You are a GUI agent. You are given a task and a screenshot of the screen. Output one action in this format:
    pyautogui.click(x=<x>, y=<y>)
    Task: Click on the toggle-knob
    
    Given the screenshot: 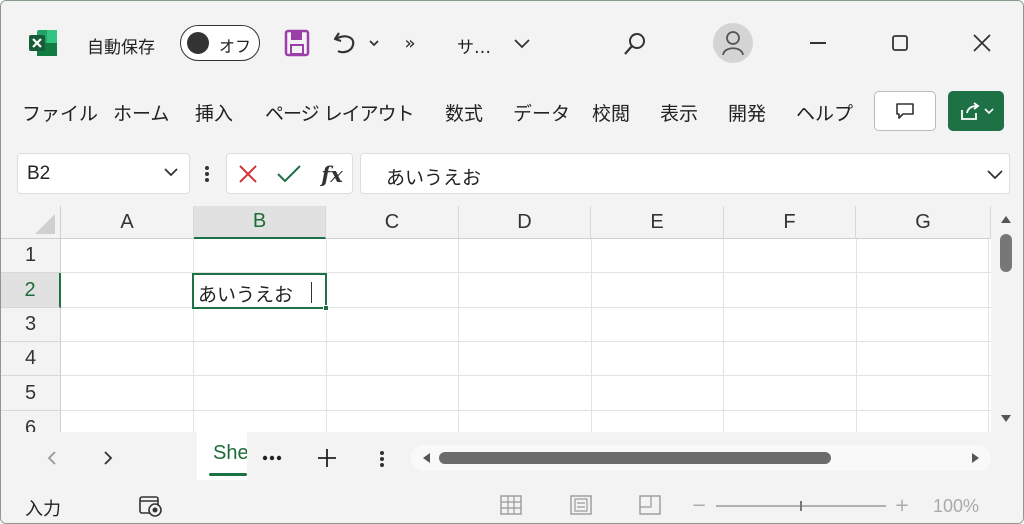 What is the action you would take?
    pyautogui.click(x=198, y=43)
    